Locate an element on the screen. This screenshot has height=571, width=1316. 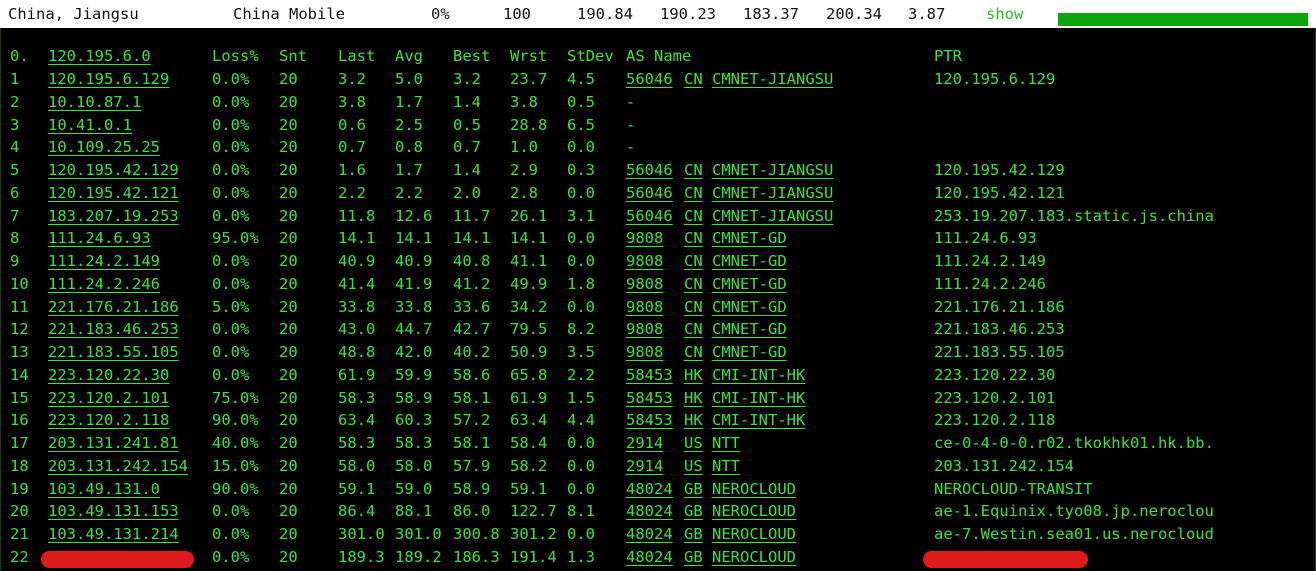
hop-best: 40.2 is located at coordinates (472, 352).